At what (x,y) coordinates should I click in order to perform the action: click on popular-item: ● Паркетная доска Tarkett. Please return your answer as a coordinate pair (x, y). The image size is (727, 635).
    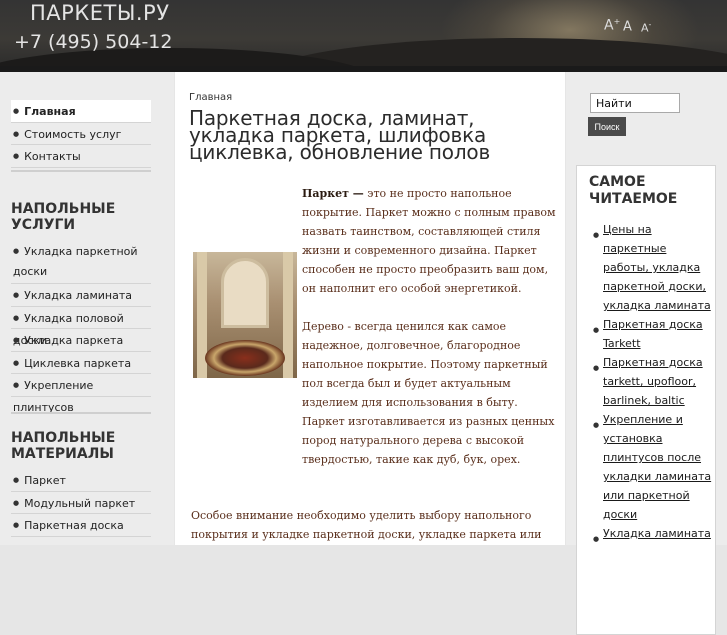
    Looking at the image, I should click on (653, 334).